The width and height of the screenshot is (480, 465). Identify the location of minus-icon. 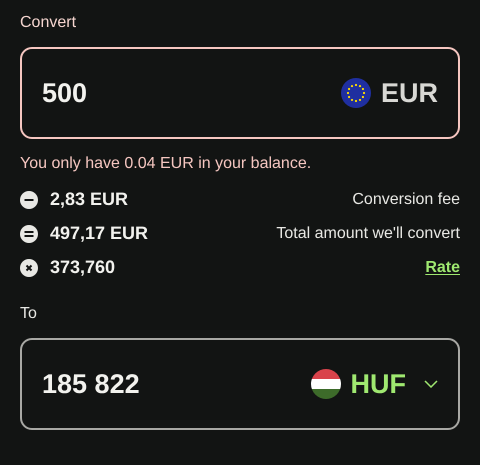
(29, 199).